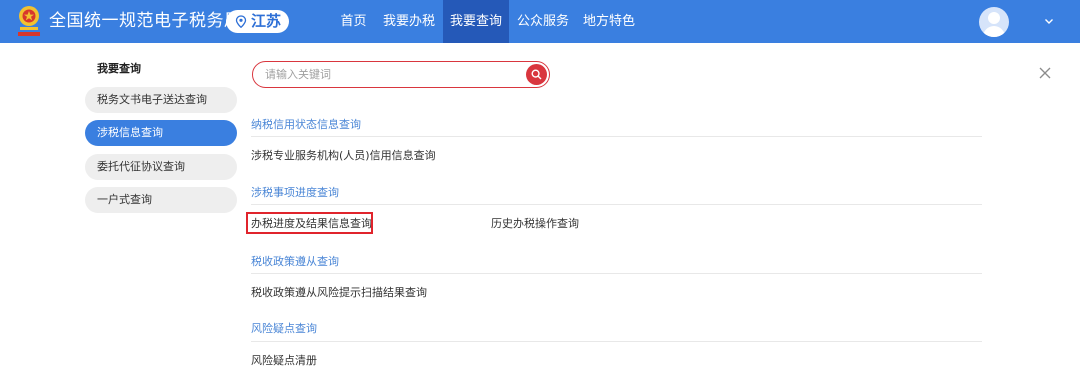 The image size is (1080, 373). What do you see at coordinates (161, 200) in the screenshot?
I see `sidebar-item-one-account: 一户式查询` at bounding box center [161, 200].